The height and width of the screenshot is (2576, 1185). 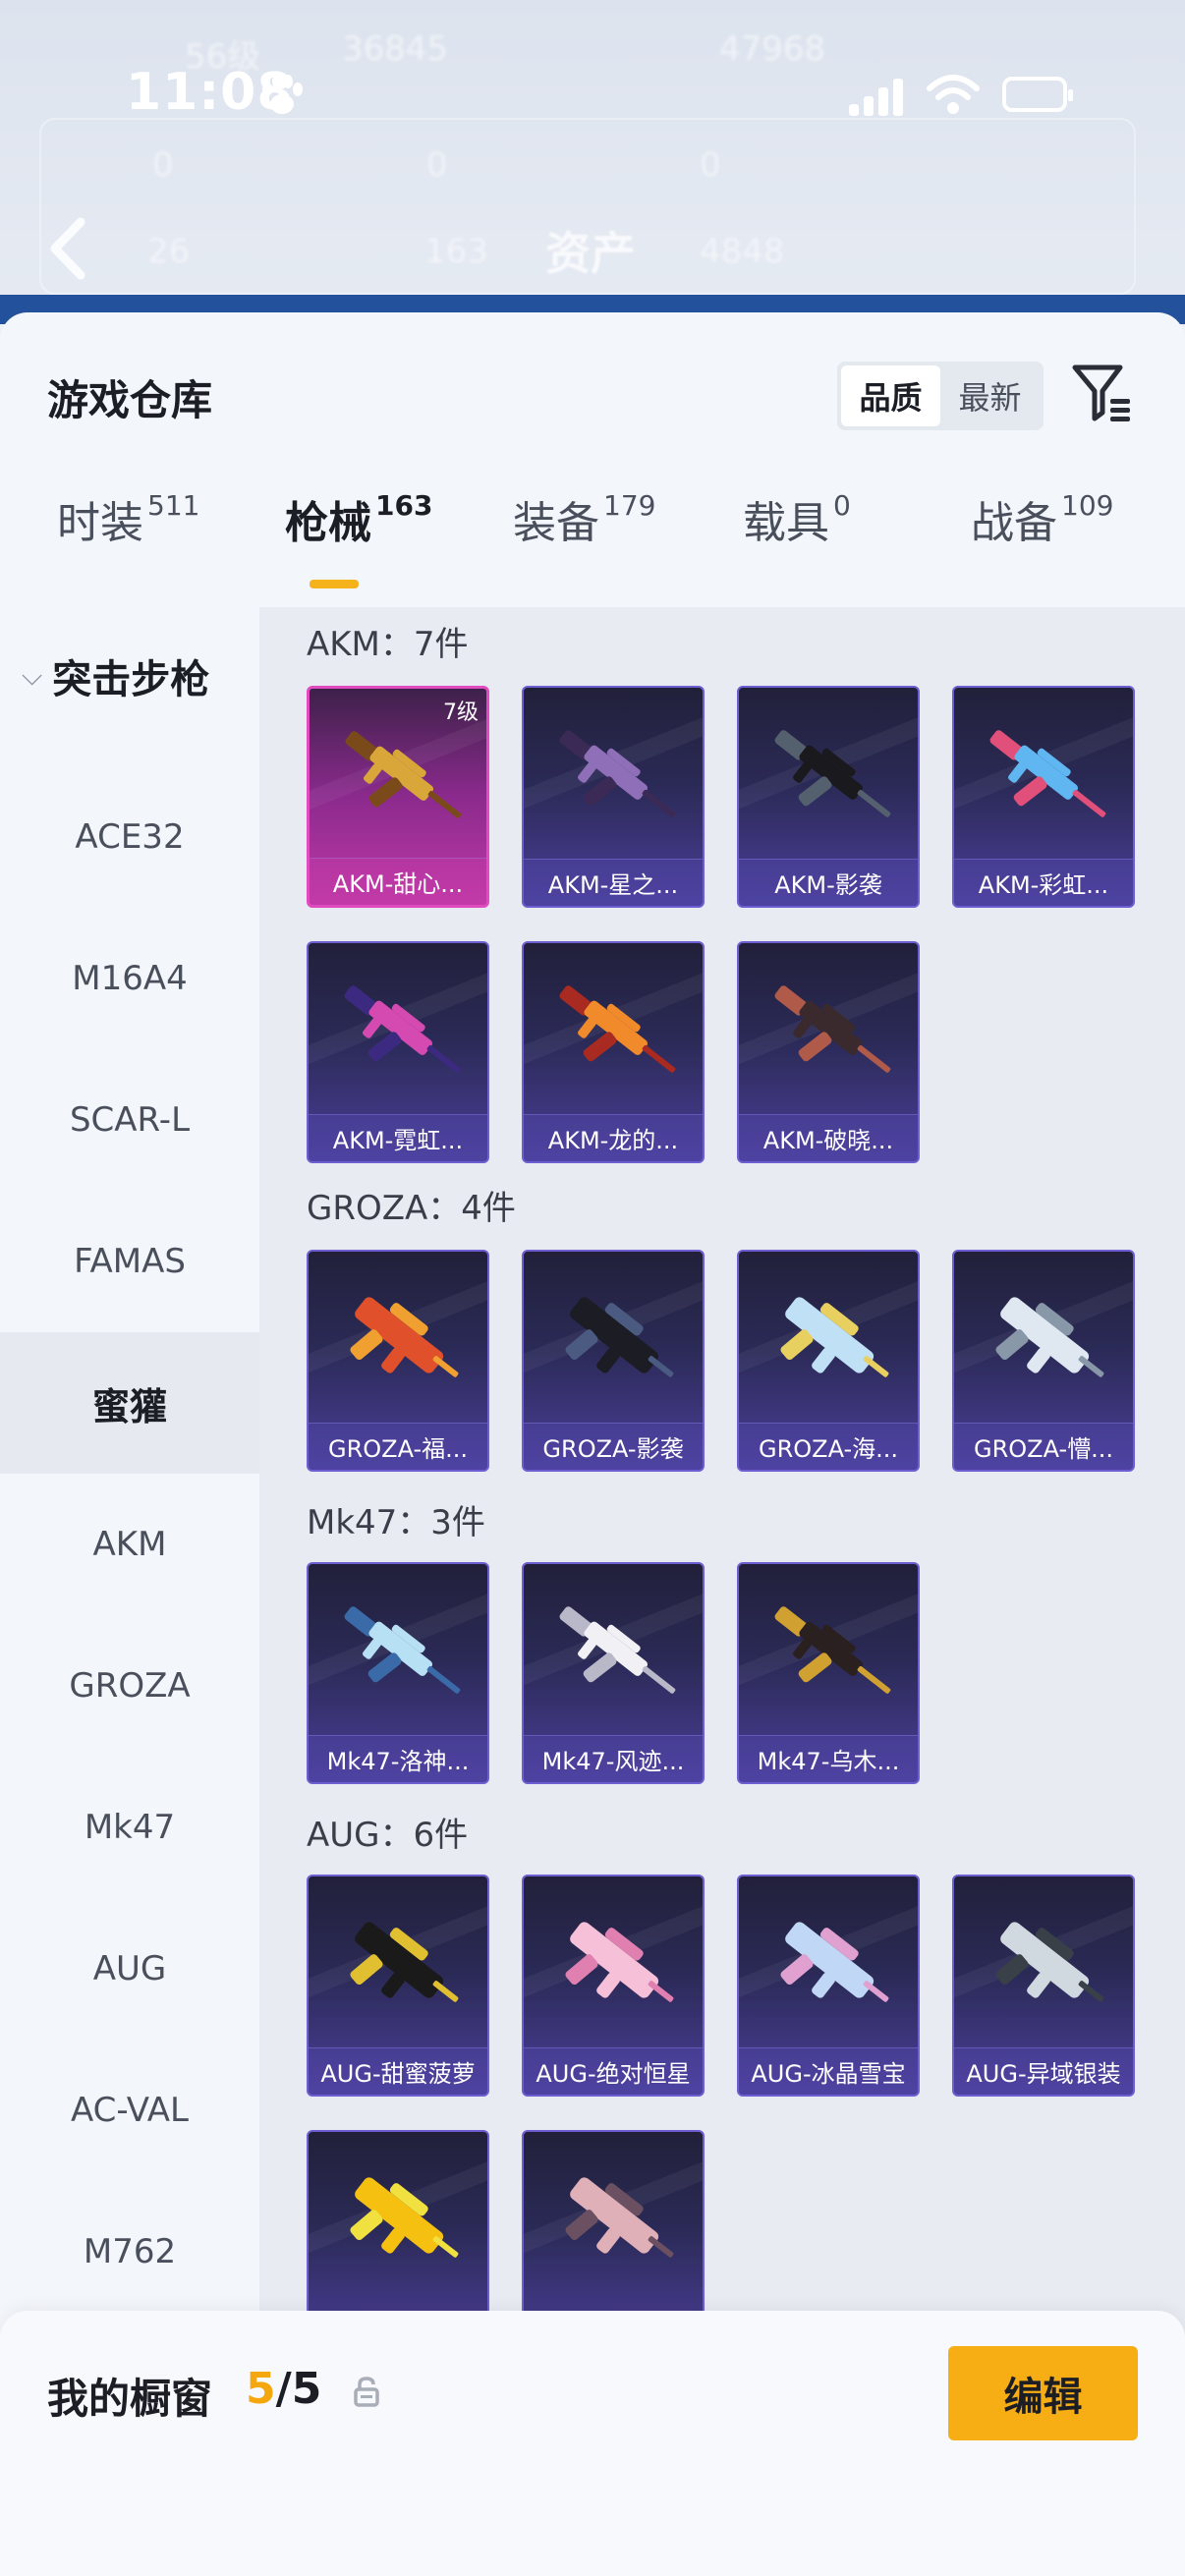 What do you see at coordinates (1044, 2071) in the screenshot?
I see `weapon-name: AUG-异域银装` at bounding box center [1044, 2071].